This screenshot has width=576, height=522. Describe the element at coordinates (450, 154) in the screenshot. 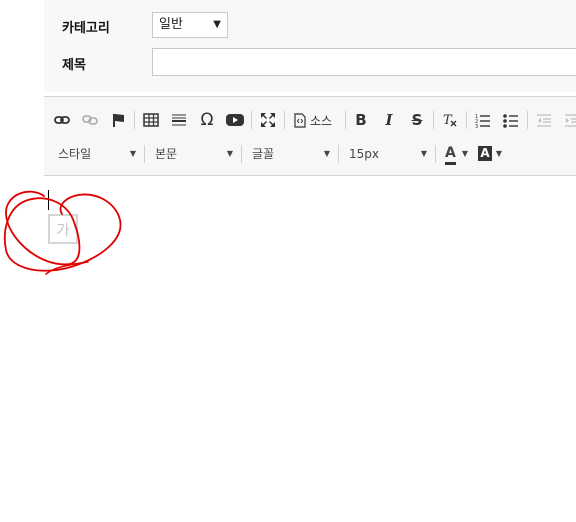

I see `text-color-icon: A` at that location.